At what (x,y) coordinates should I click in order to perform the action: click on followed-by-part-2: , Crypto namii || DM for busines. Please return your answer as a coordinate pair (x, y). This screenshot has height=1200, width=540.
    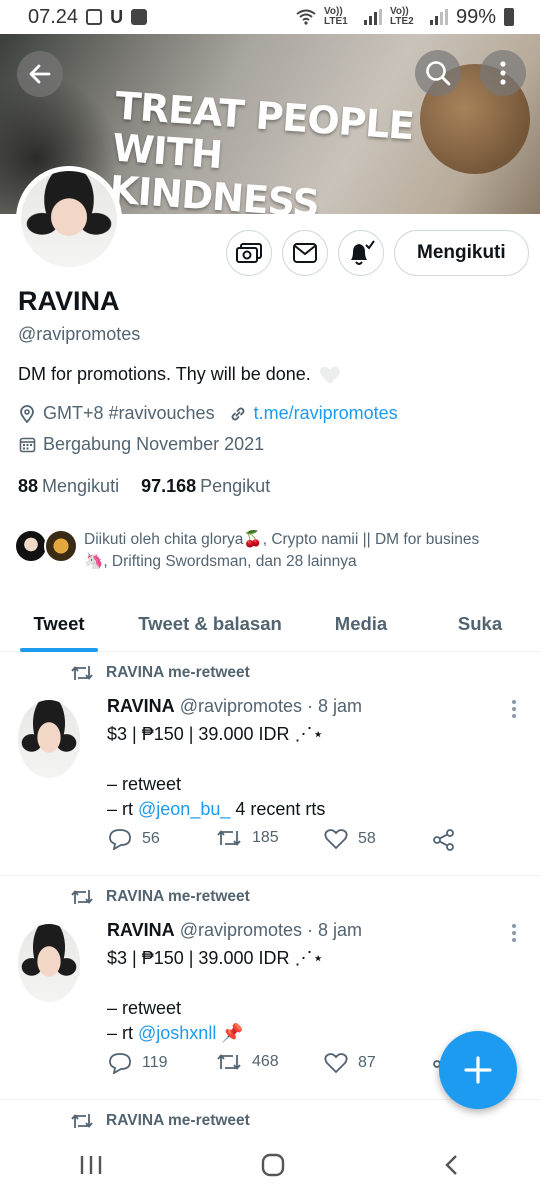
    Looking at the image, I should click on (371, 539).